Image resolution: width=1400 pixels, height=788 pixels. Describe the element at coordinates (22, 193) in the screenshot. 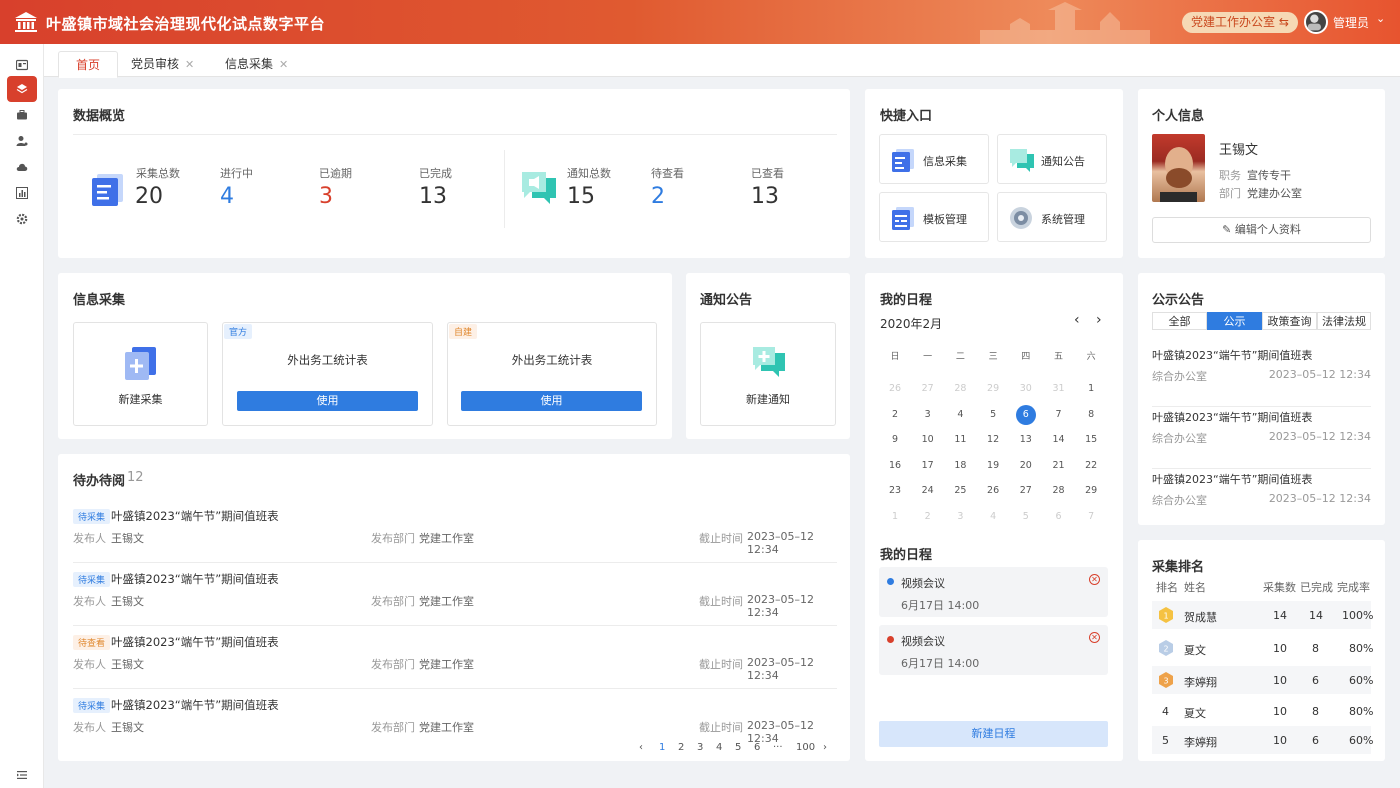

I see `sidebar-item-chart` at that location.